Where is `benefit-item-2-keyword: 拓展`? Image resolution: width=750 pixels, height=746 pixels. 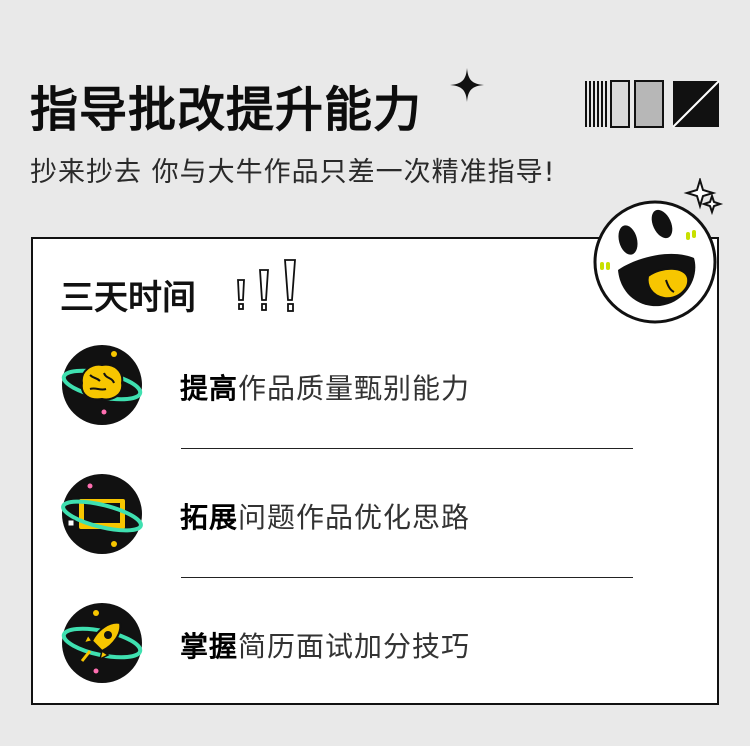
benefit-item-2-keyword: 拓展 is located at coordinates (209, 517).